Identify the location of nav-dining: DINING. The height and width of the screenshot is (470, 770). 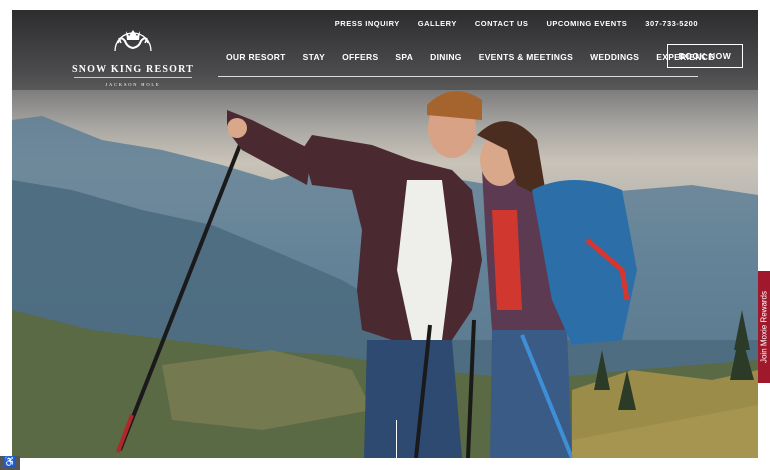
(446, 57).